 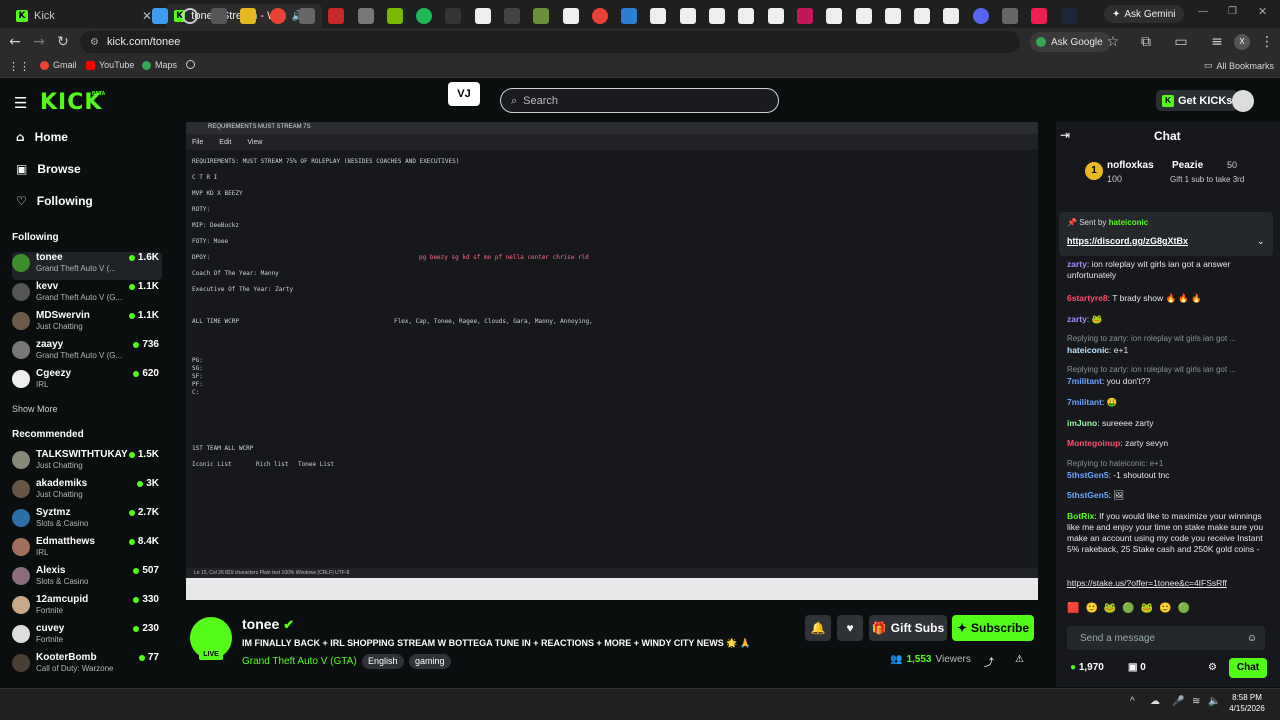 What do you see at coordinates (20, 103) in the screenshot?
I see `hamburger-menu-icon: ☰` at bounding box center [20, 103].